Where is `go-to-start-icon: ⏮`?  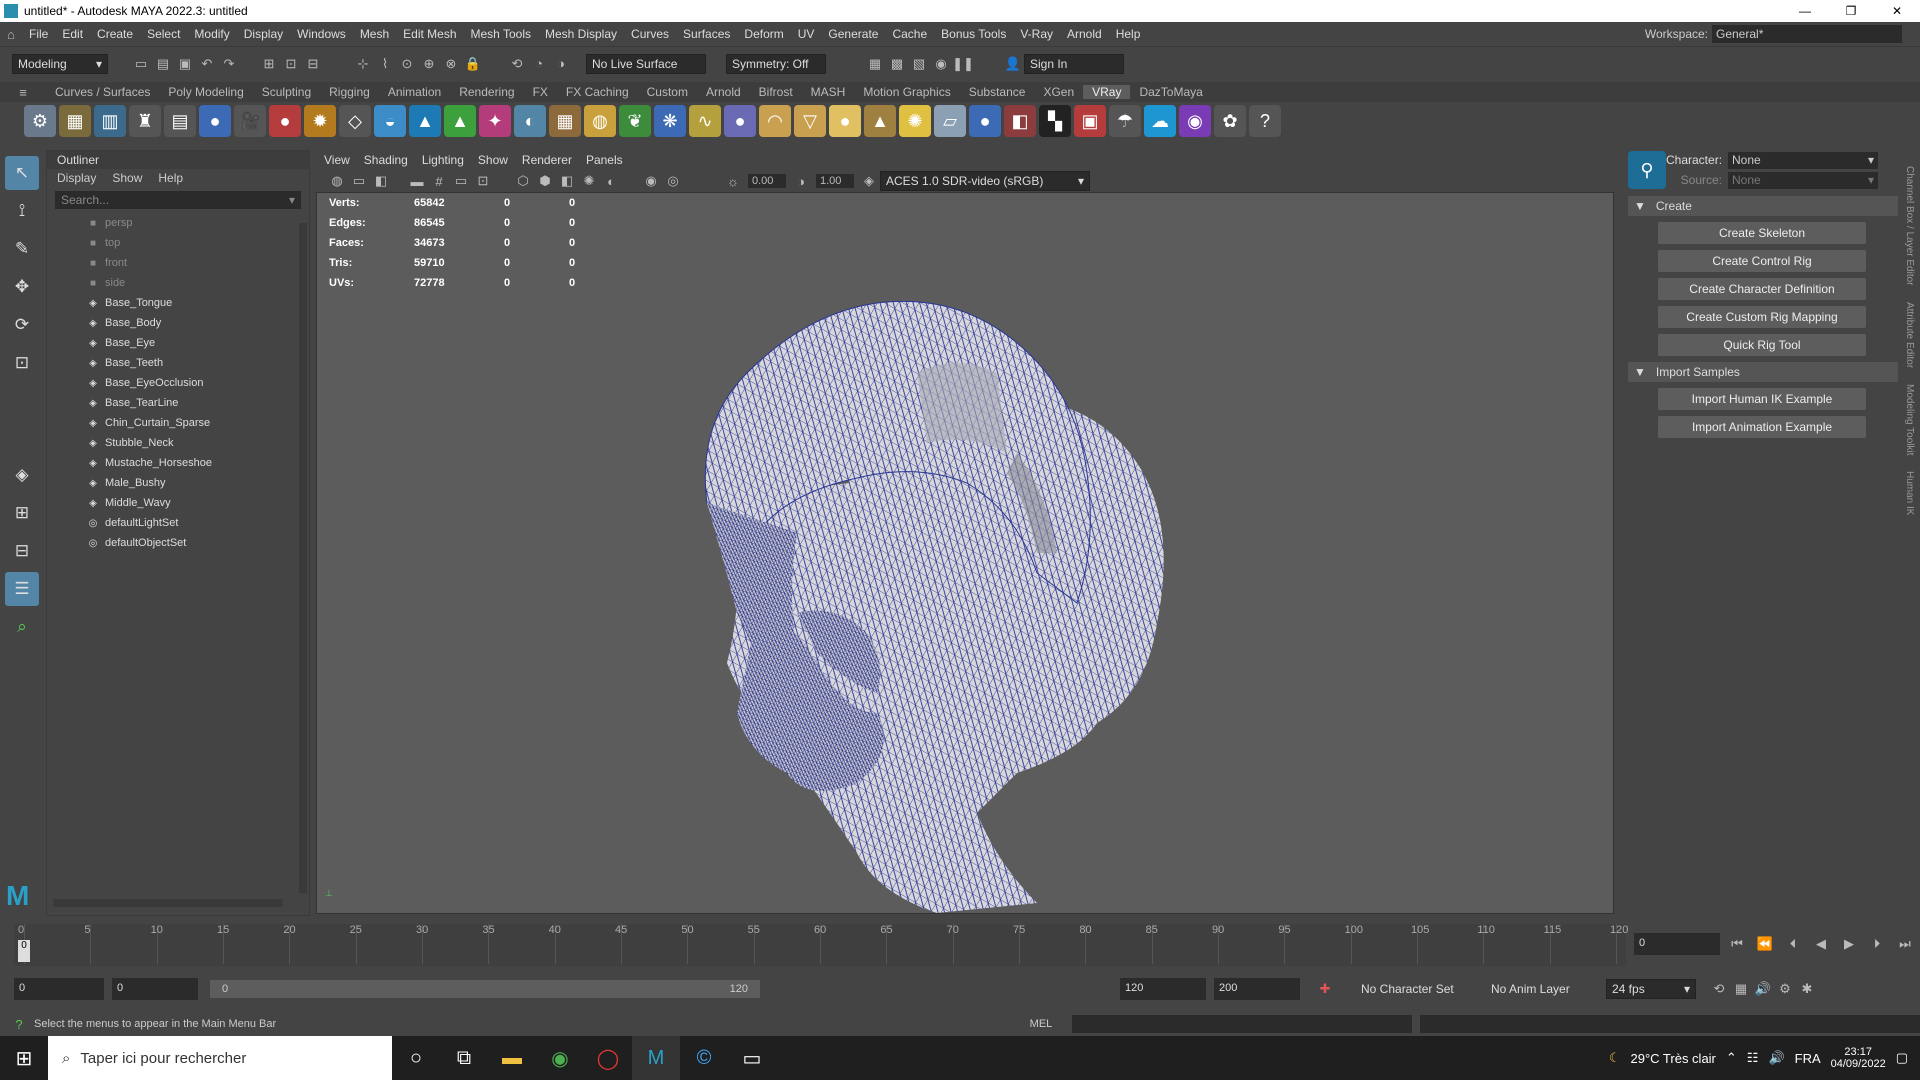 go-to-start-icon: ⏮ is located at coordinates (1737, 944).